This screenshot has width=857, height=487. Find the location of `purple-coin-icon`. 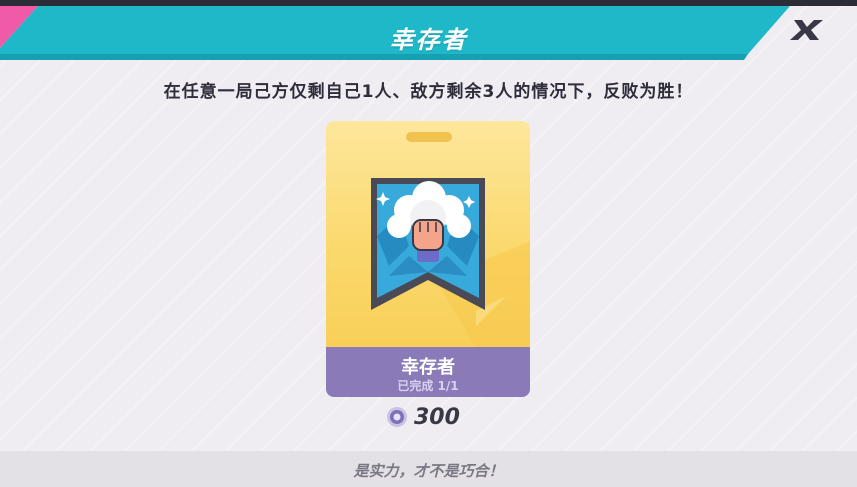

purple-coin-icon is located at coordinates (397, 417).